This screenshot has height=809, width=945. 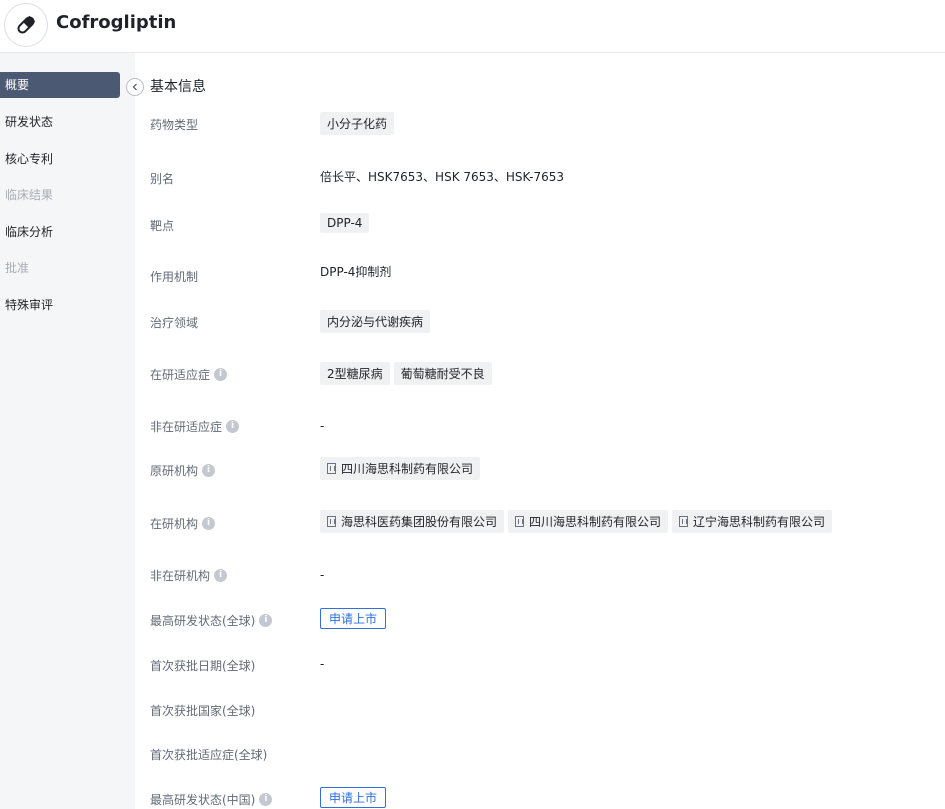 What do you see at coordinates (174, 323) in the screenshot?
I see `therapeutic-area-label: 治疗领域` at bounding box center [174, 323].